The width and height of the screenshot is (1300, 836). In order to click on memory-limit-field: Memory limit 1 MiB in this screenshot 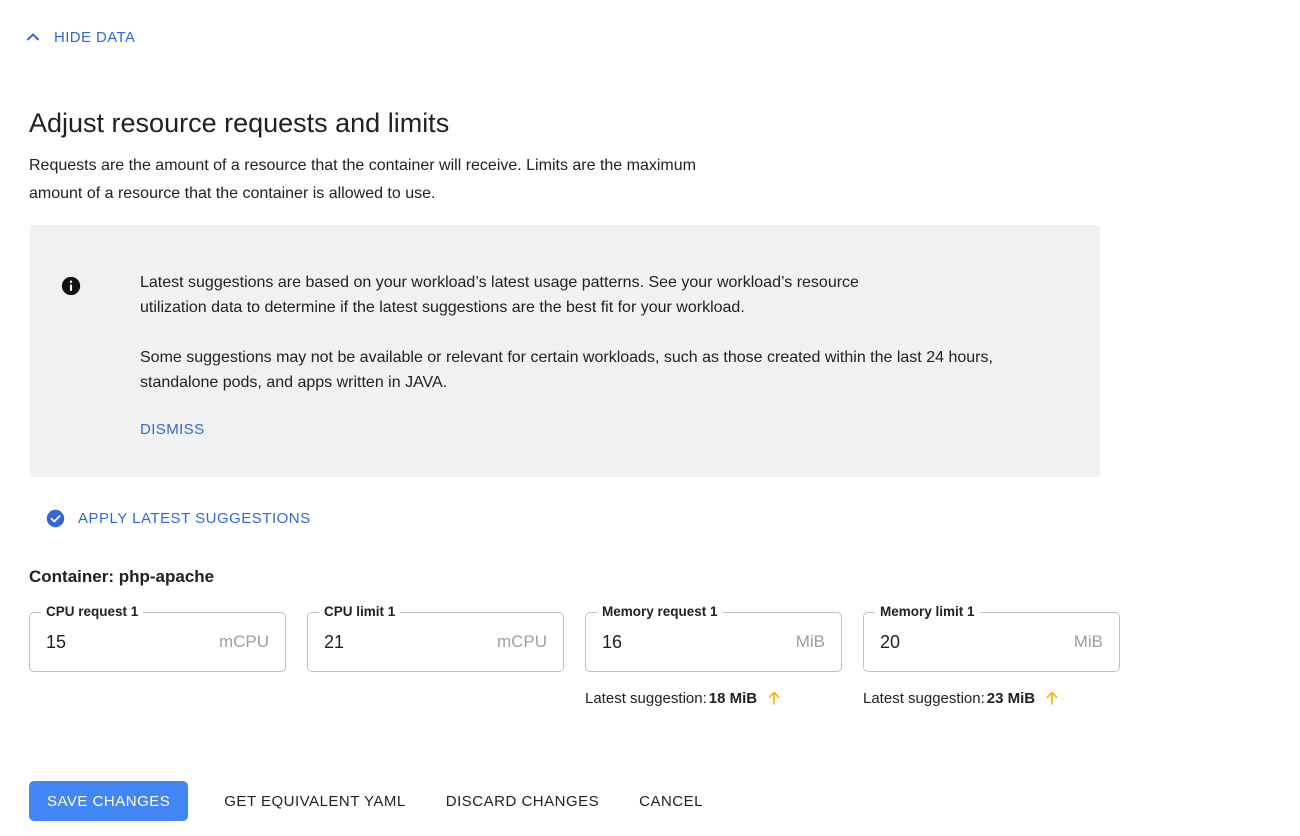, I will do `click(991, 638)`.